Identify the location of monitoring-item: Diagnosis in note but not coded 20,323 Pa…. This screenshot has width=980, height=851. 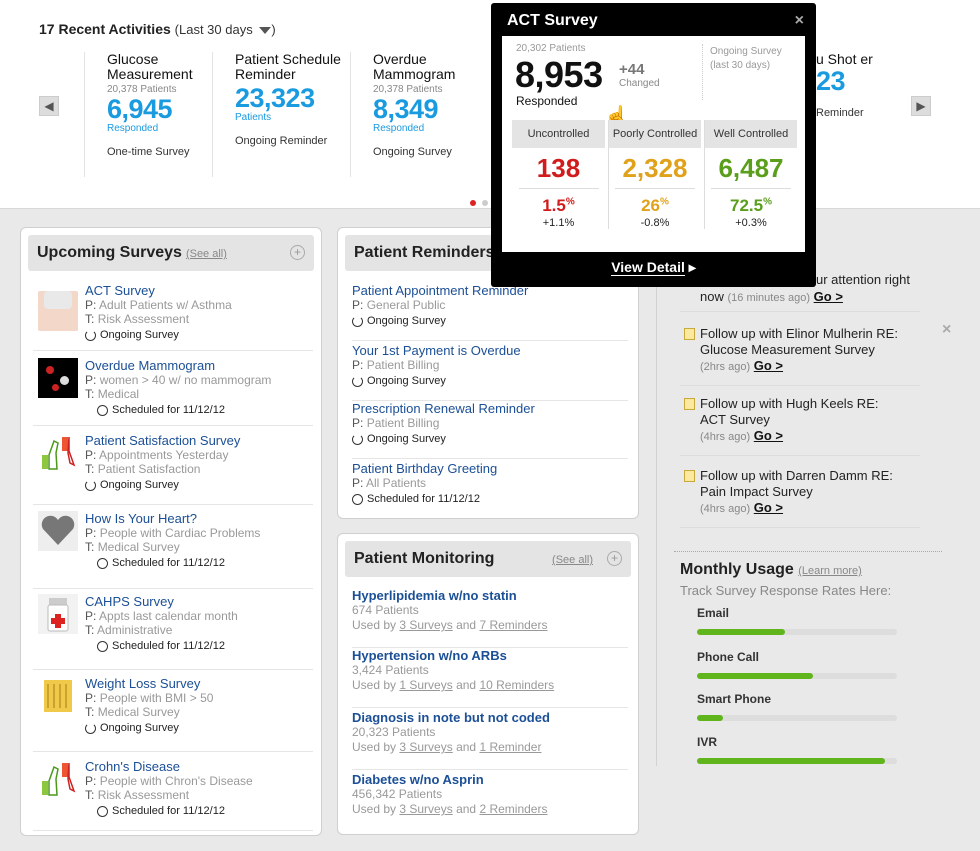
(490, 740).